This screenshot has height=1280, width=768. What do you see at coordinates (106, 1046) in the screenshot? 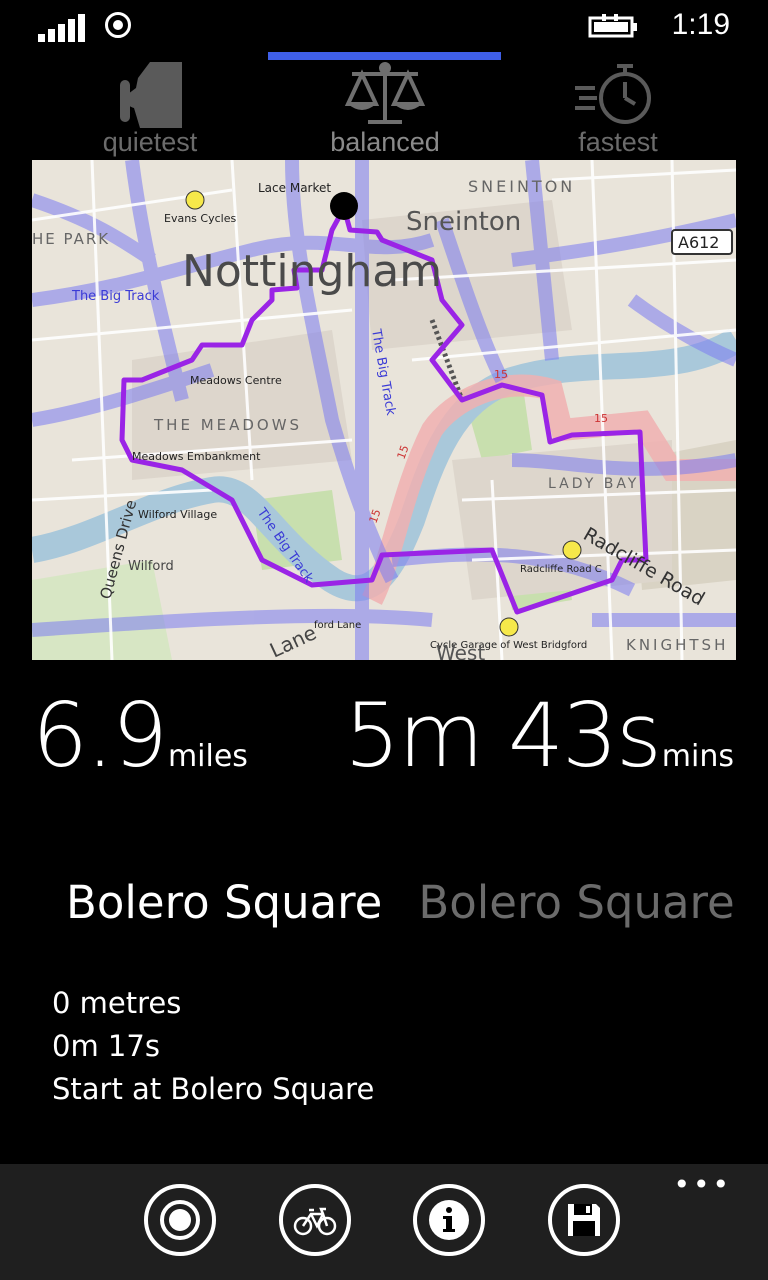
I see `step-duration: 0m 17s` at bounding box center [106, 1046].